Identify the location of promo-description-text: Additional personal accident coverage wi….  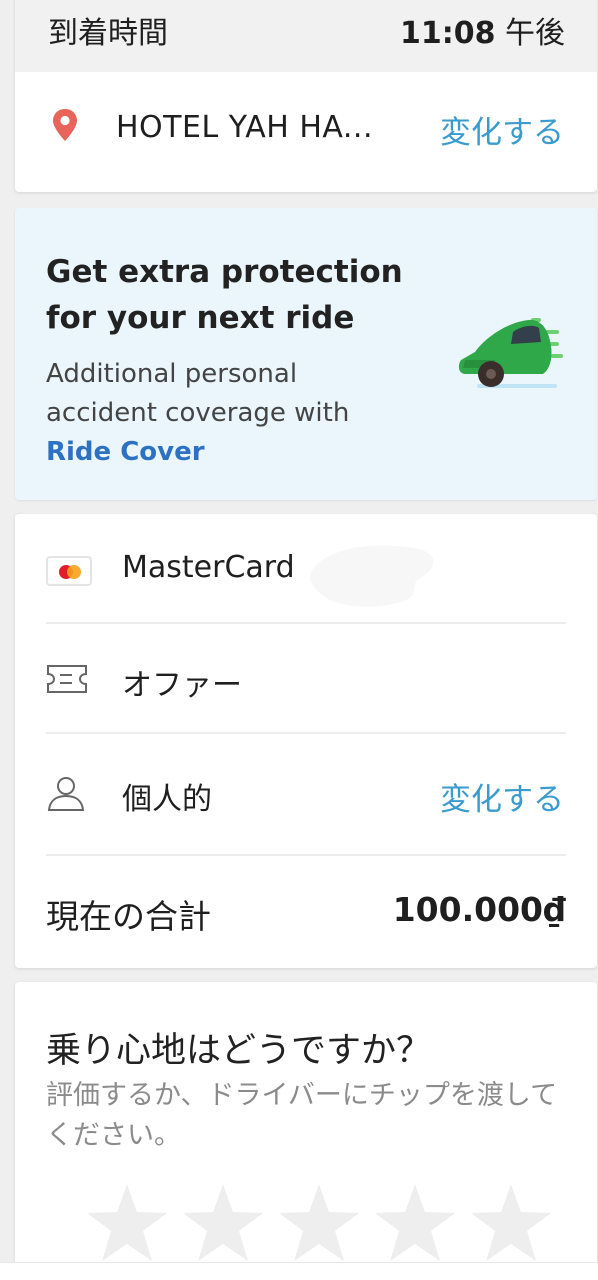
(198, 393).